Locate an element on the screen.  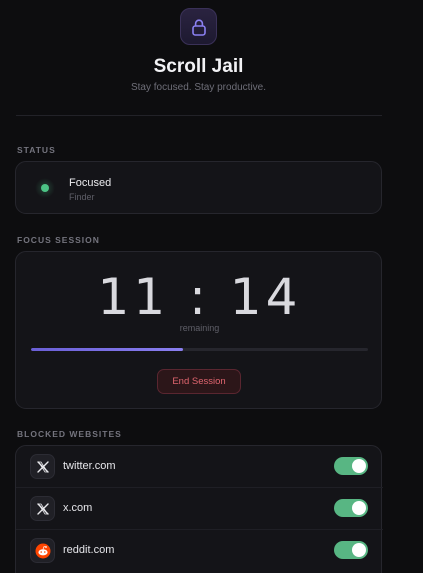
blocked-site-row: x.com is located at coordinates (199, 509).